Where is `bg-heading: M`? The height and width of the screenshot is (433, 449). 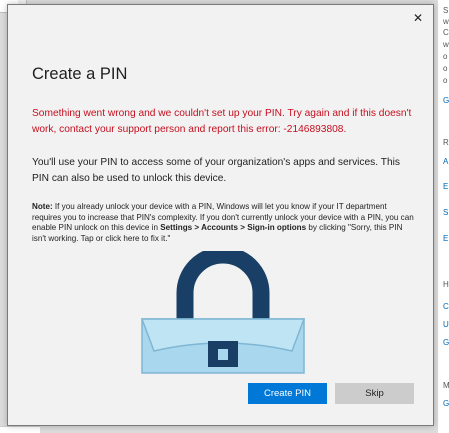 bg-heading: M is located at coordinates (446, 385).